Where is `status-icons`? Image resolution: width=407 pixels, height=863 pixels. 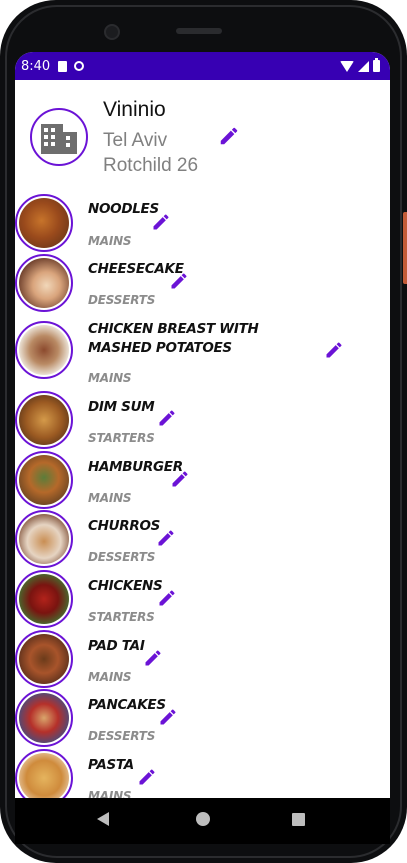
status-icons is located at coordinates (360, 65).